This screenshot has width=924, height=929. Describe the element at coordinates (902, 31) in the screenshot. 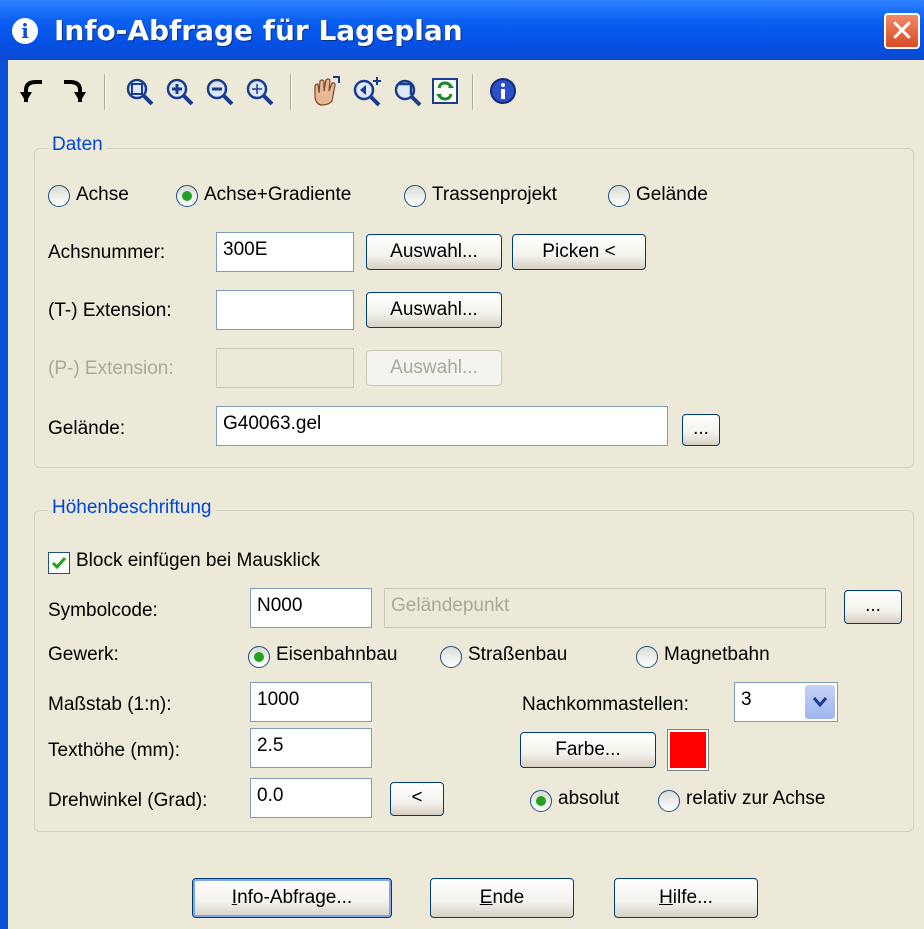

I see `close-button: ✕` at that location.